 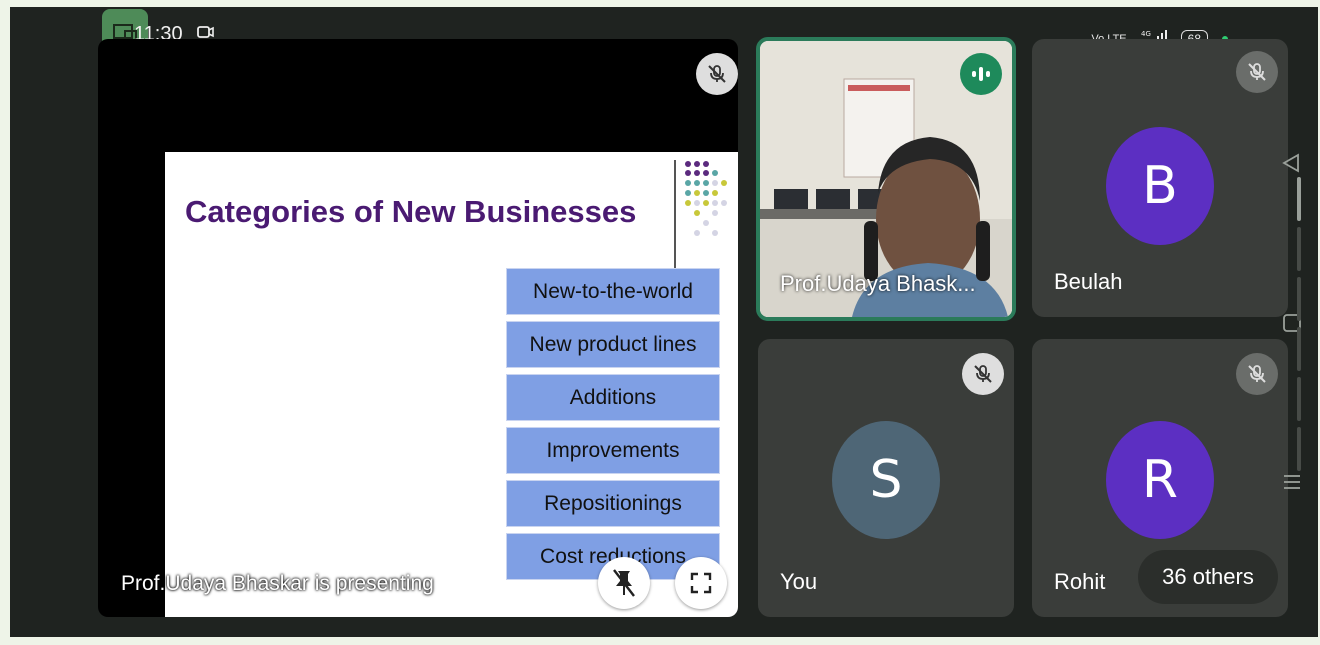 I want to click on scrollbar, so click(x=1300, y=327).